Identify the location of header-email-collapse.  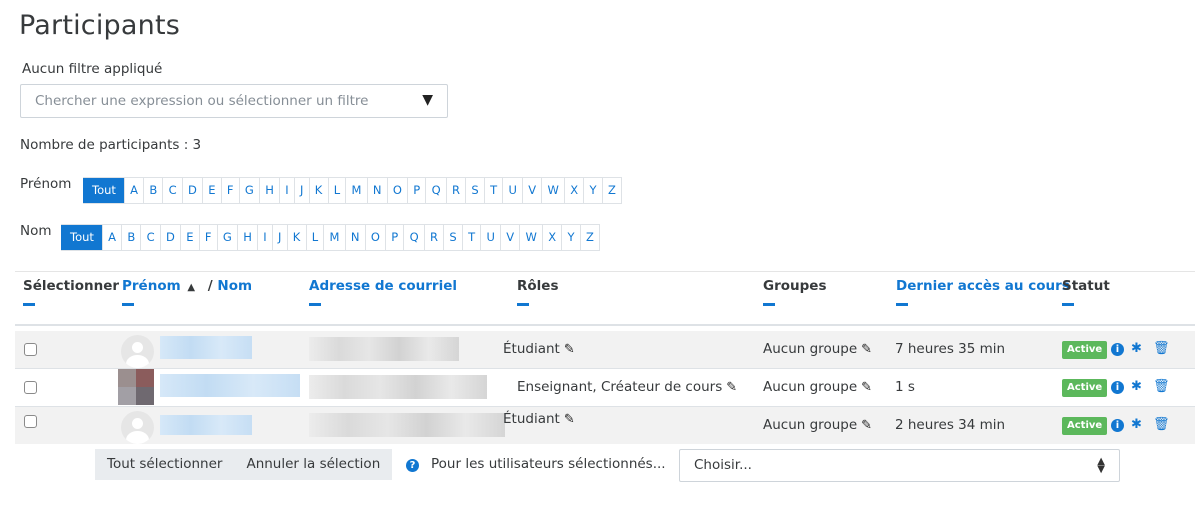
(315, 304).